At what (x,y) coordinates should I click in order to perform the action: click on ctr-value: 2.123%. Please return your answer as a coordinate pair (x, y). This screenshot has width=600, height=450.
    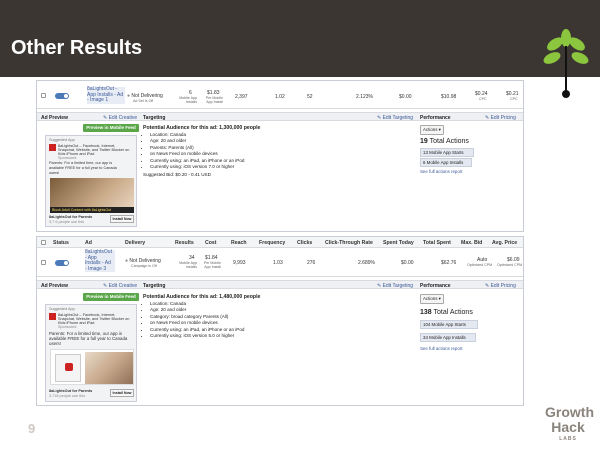
    Looking at the image, I should click on (364, 97).